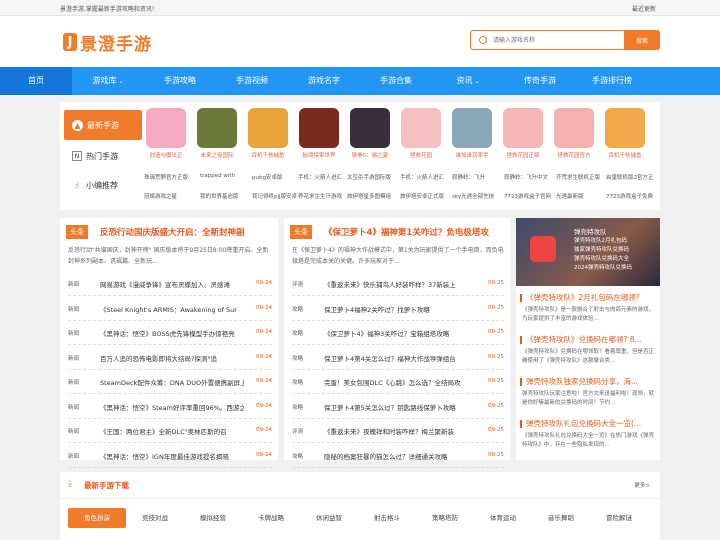 Image resolution: width=720 pixels, height=540 pixels. Describe the element at coordinates (592, 297) in the screenshot. I see `featured-title: 《弹壳特攻队》2月礼包码在哪领?` at that location.